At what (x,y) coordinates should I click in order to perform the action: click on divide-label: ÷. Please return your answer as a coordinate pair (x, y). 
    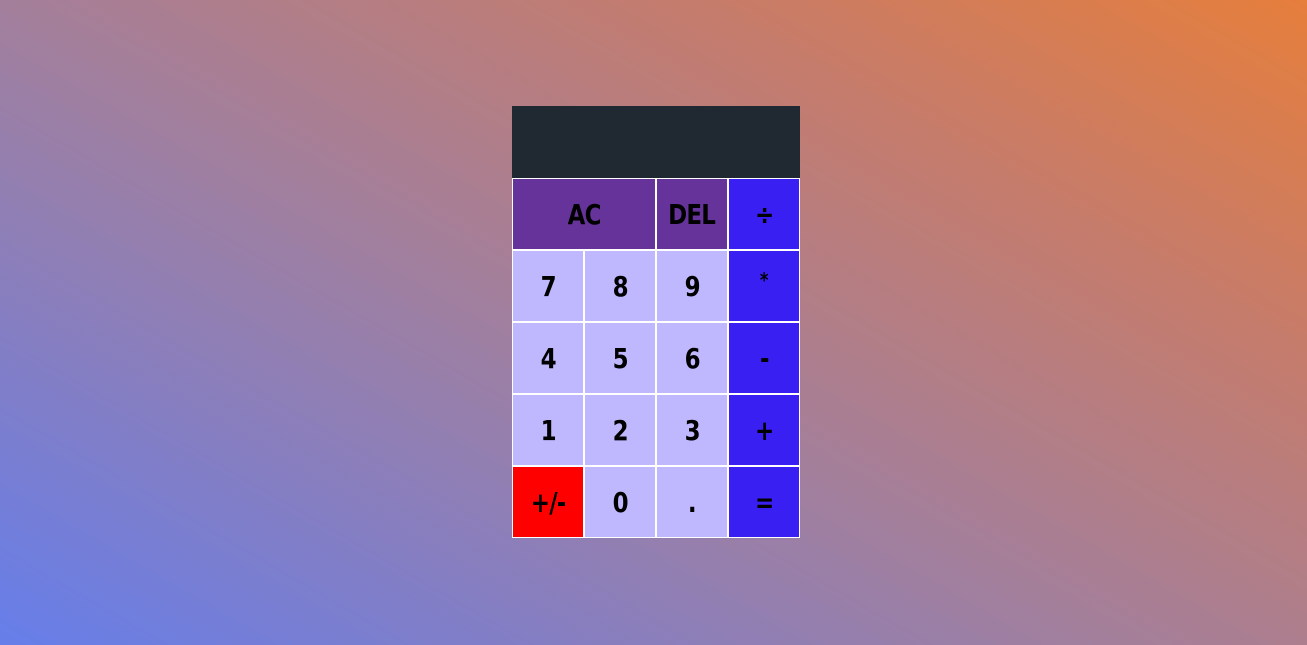
    Looking at the image, I should click on (764, 214).